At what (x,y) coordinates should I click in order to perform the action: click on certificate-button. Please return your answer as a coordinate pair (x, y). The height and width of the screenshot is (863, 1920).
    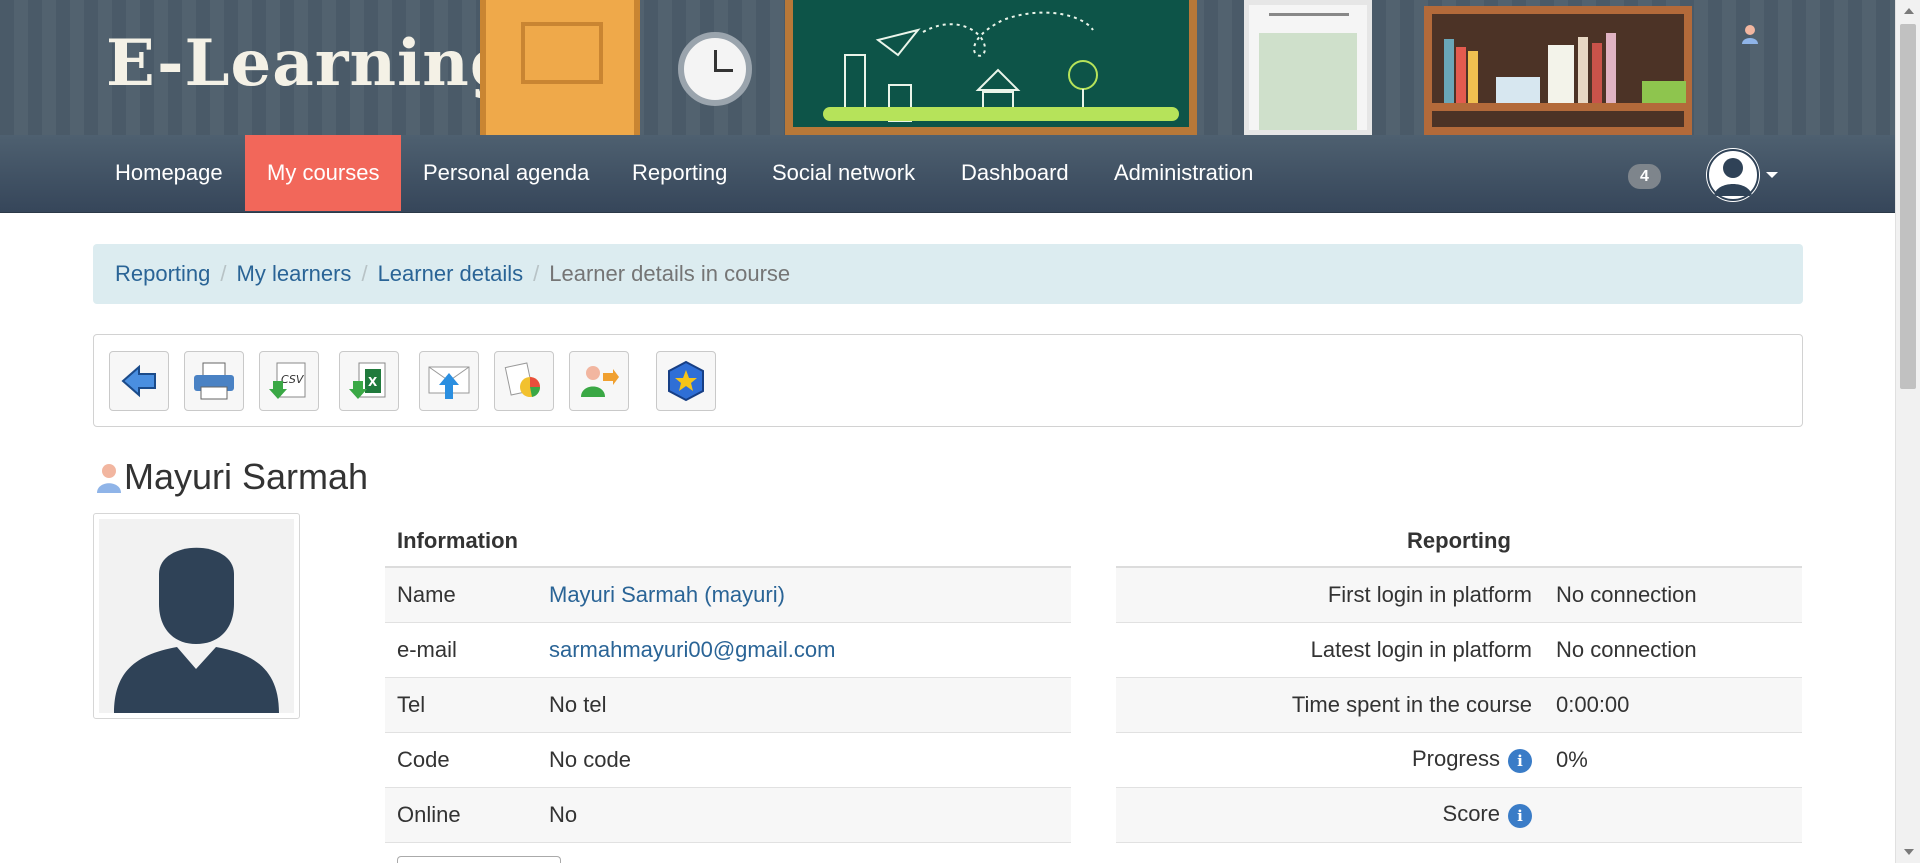
    Looking at the image, I should click on (686, 381).